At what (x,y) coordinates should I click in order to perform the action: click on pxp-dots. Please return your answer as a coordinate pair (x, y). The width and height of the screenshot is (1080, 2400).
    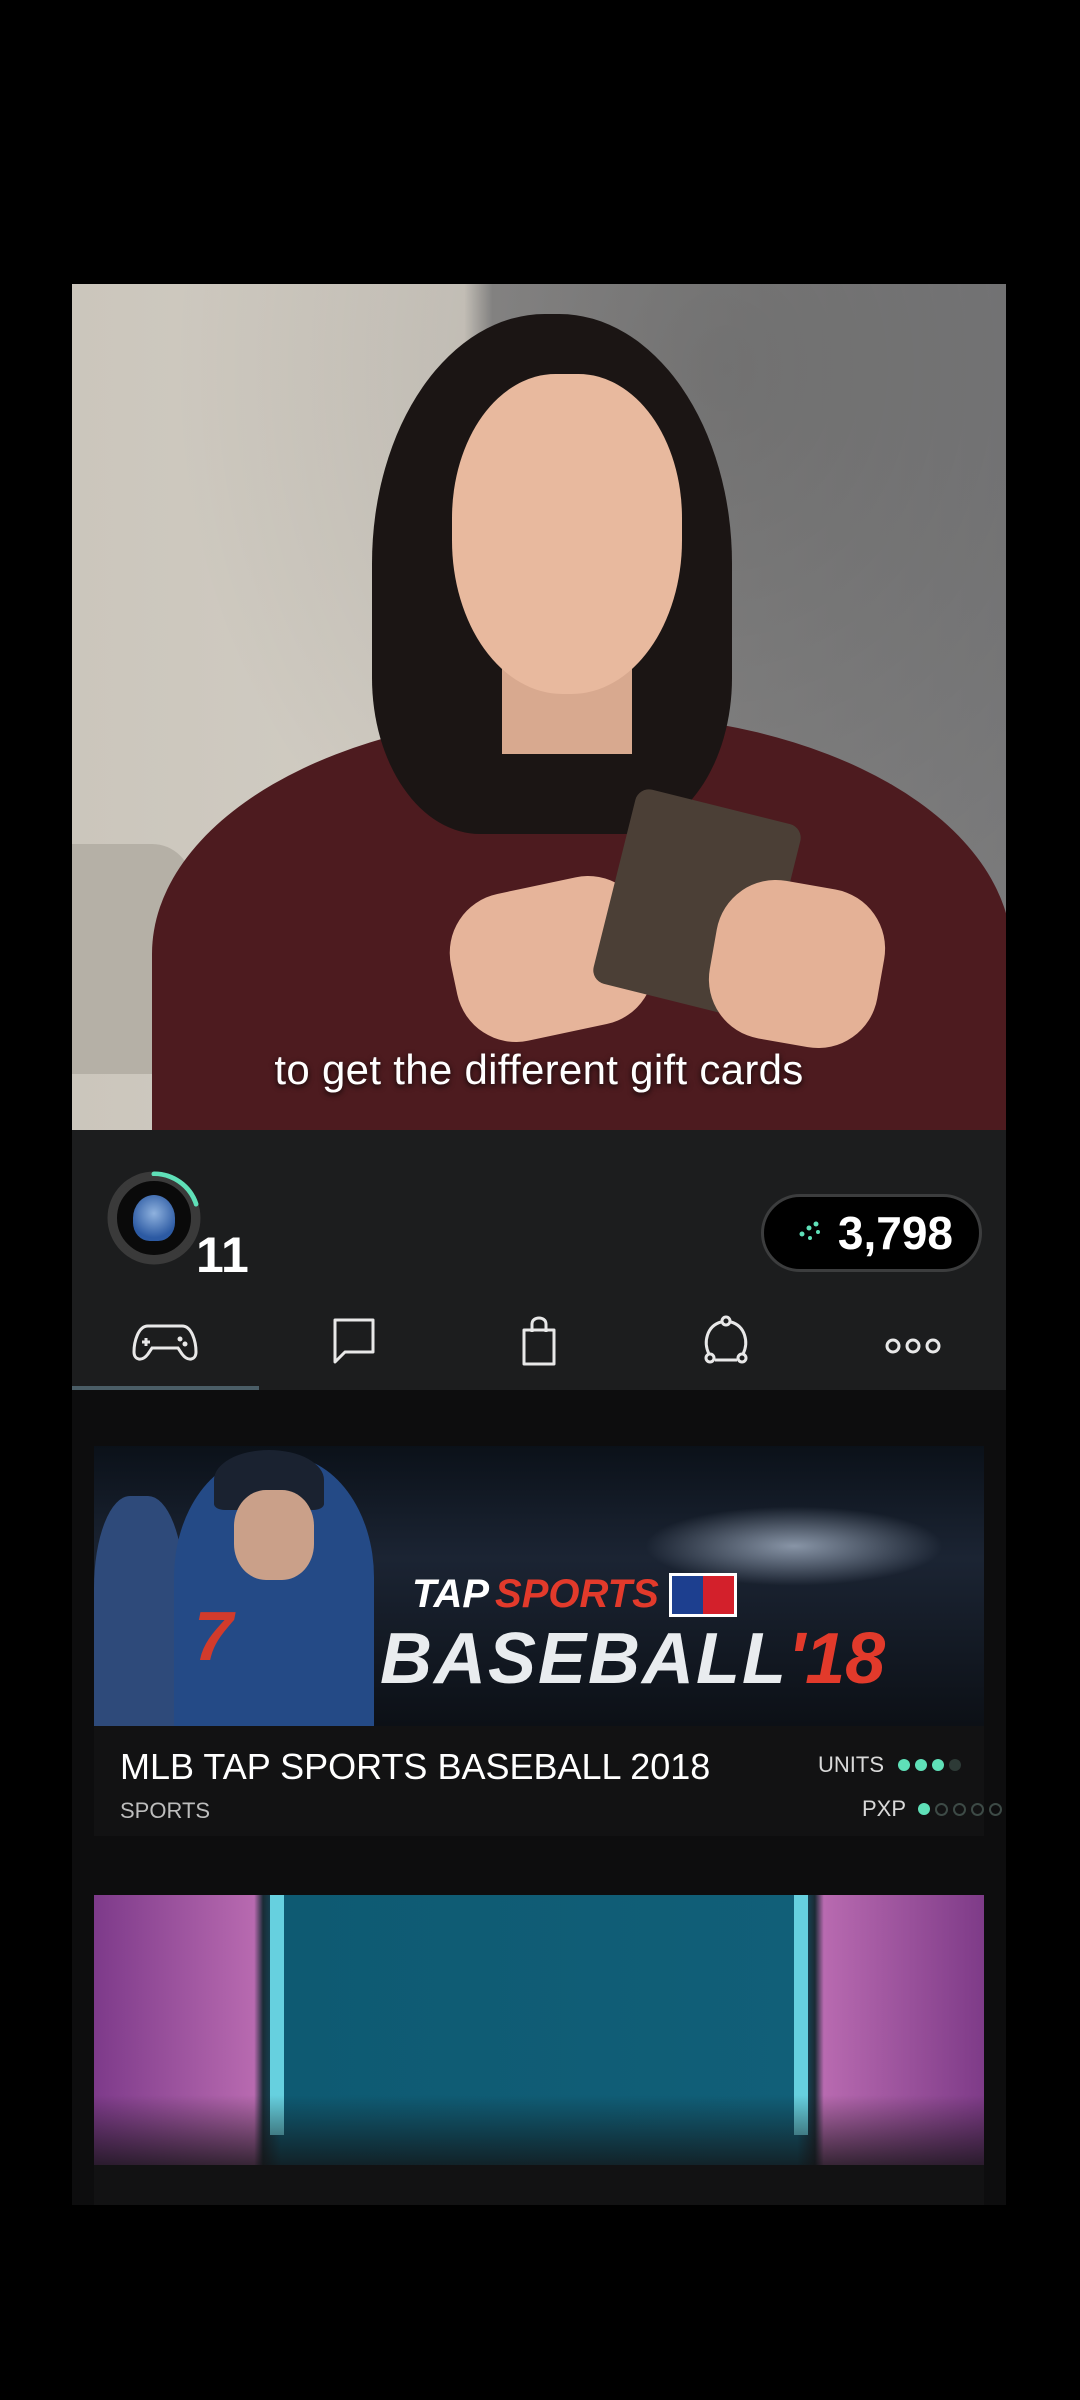
    Looking at the image, I should click on (960, 1809).